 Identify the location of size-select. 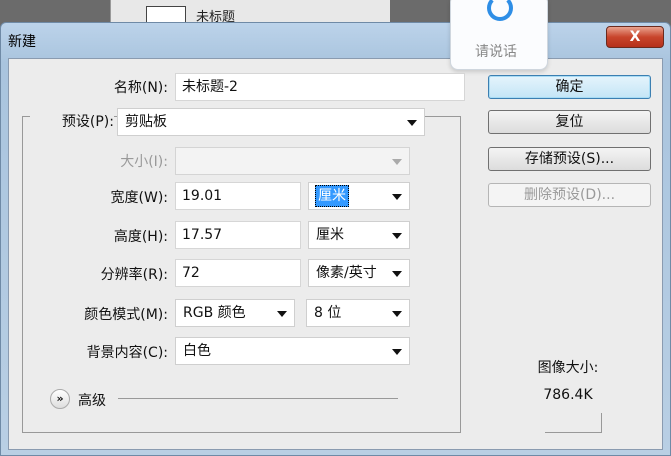
(292, 161).